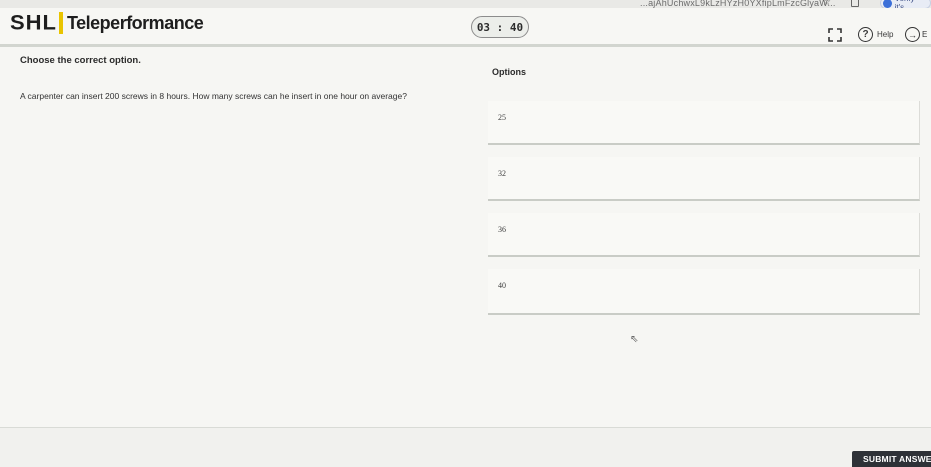  Describe the element at coordinates (875, 34) in the screenshot. I see `help-button: ? Help` at that location.